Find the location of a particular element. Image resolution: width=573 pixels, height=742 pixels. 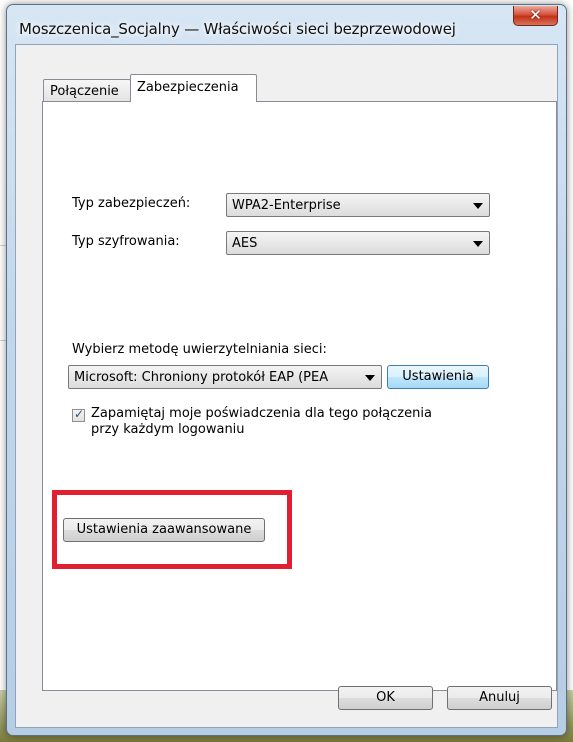

cancel-button: Anuluj is located at coordinates (499, 698).